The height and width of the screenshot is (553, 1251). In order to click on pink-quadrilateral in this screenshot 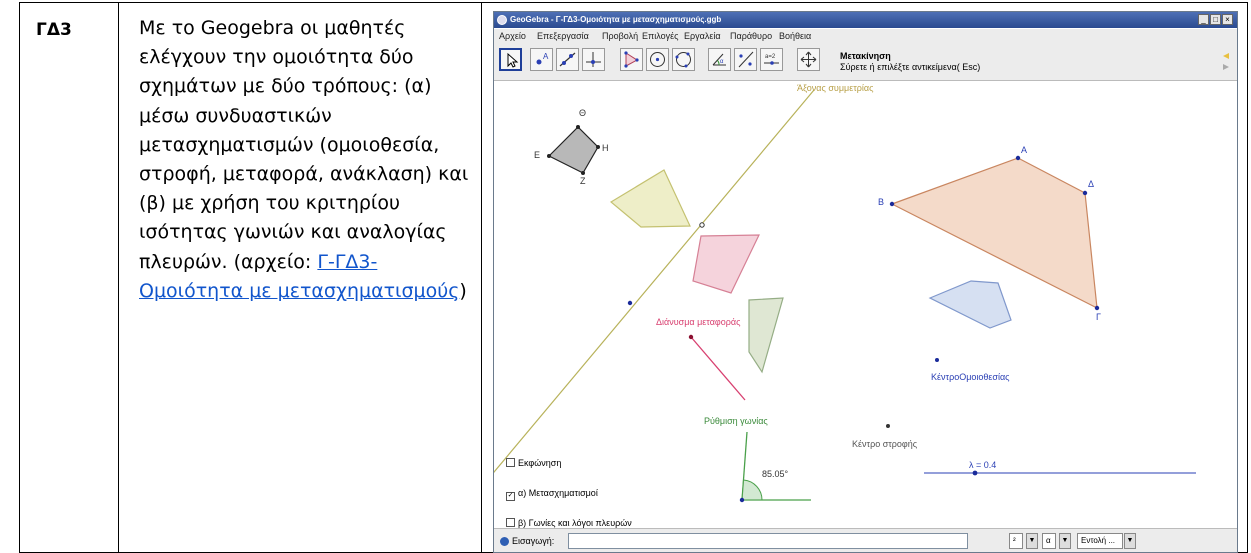, I will do `click(726, 264)`.